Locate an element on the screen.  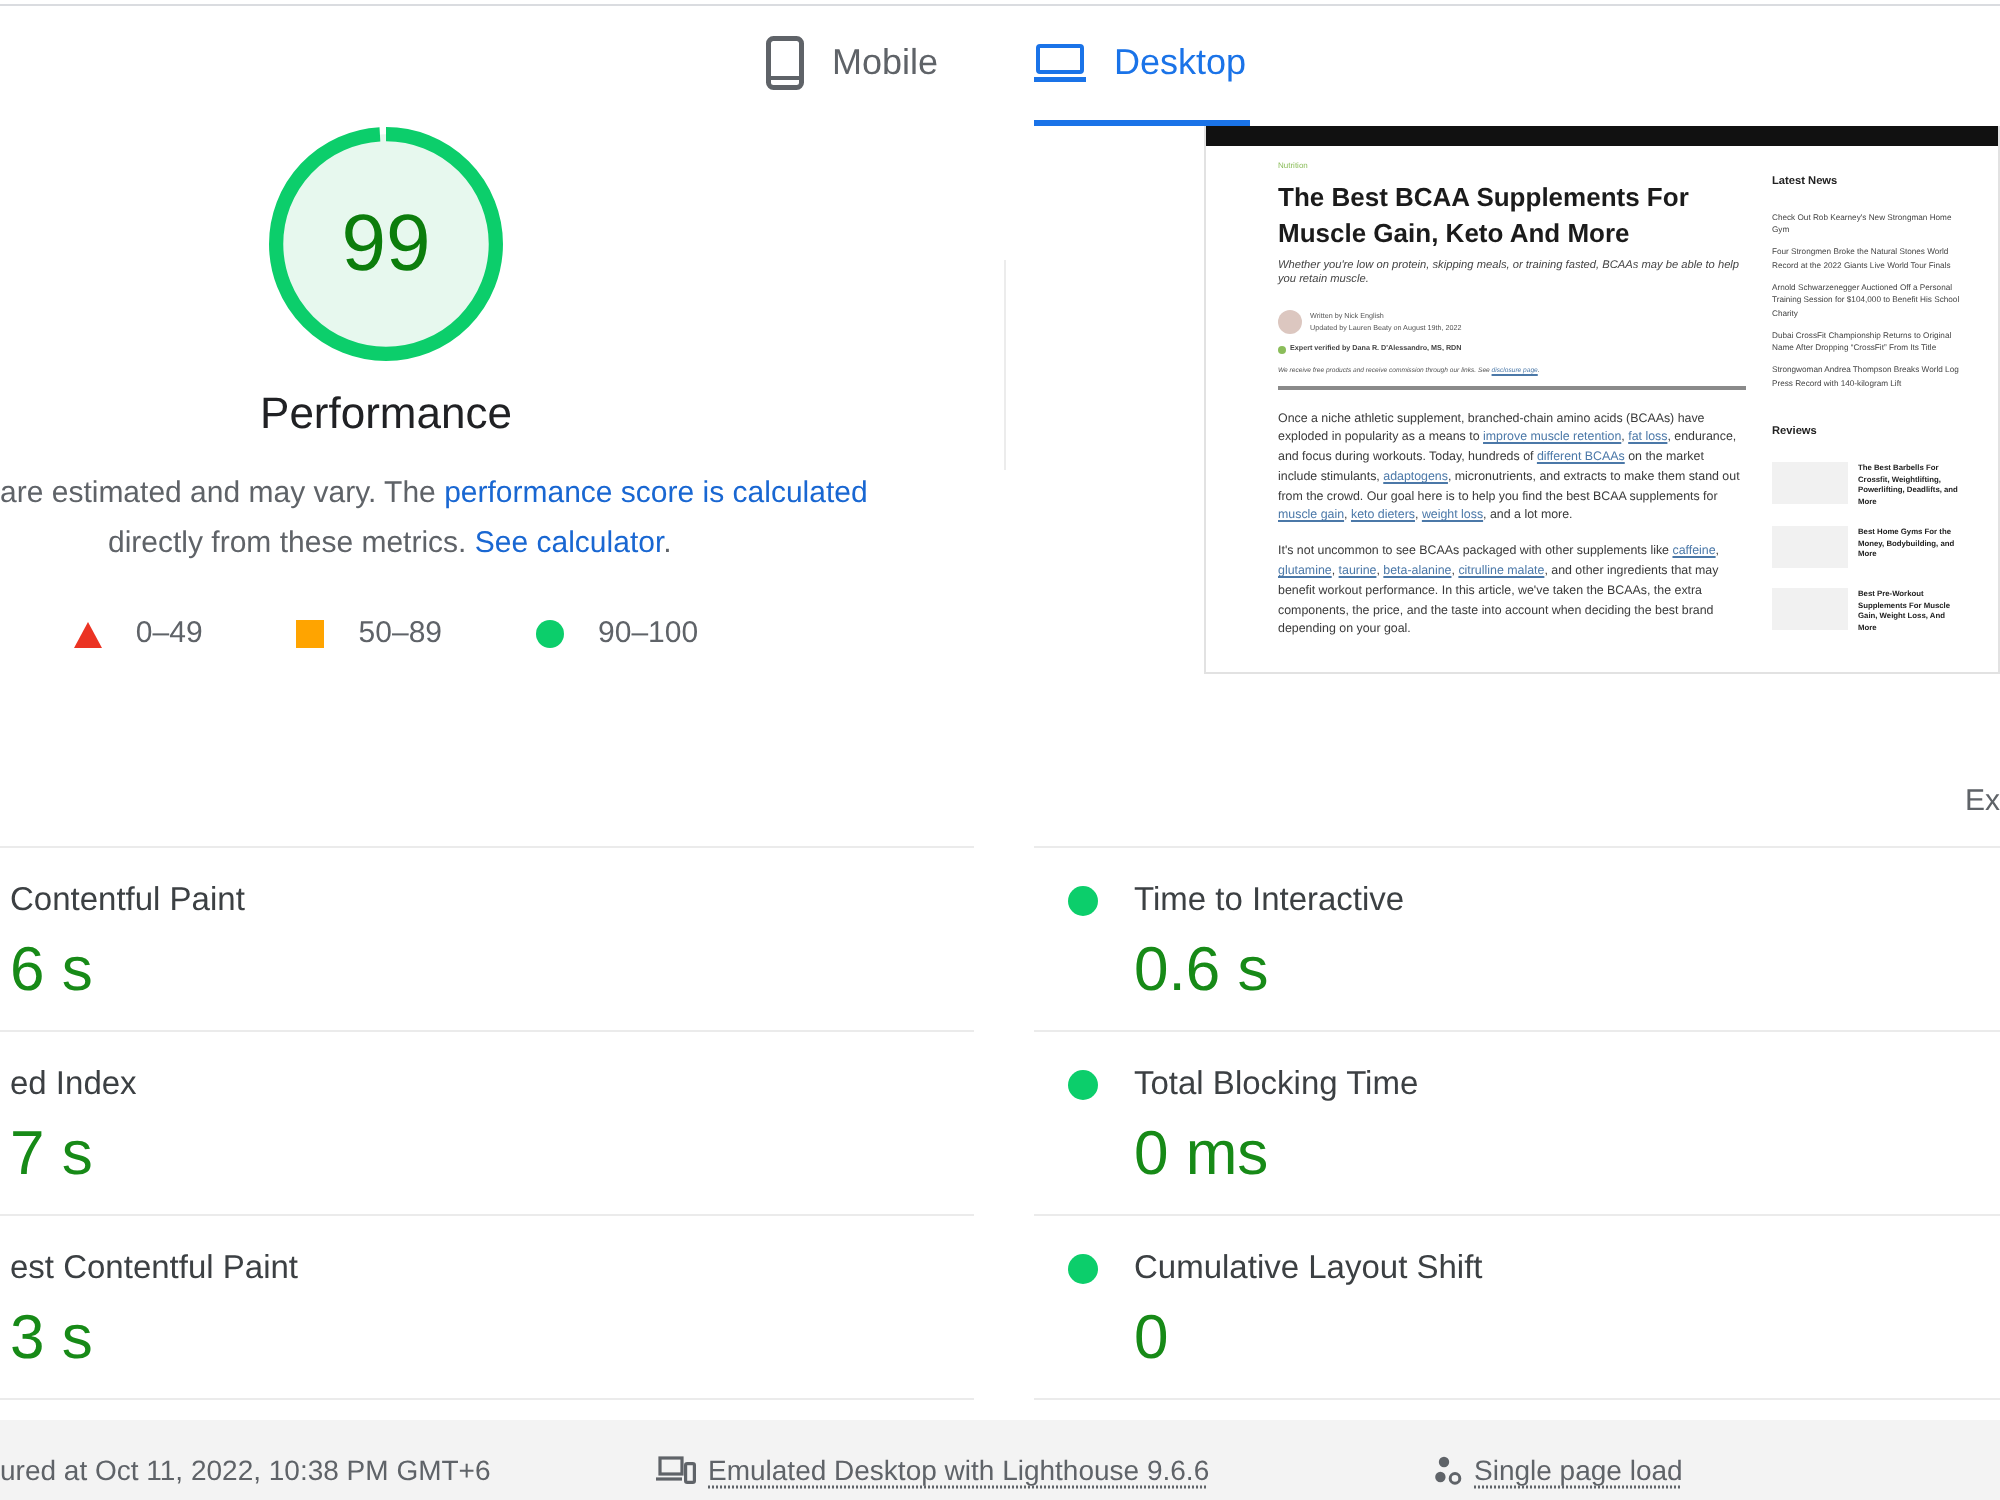
metric-label: Time to Interactive is located at coordinates (1269, 900).